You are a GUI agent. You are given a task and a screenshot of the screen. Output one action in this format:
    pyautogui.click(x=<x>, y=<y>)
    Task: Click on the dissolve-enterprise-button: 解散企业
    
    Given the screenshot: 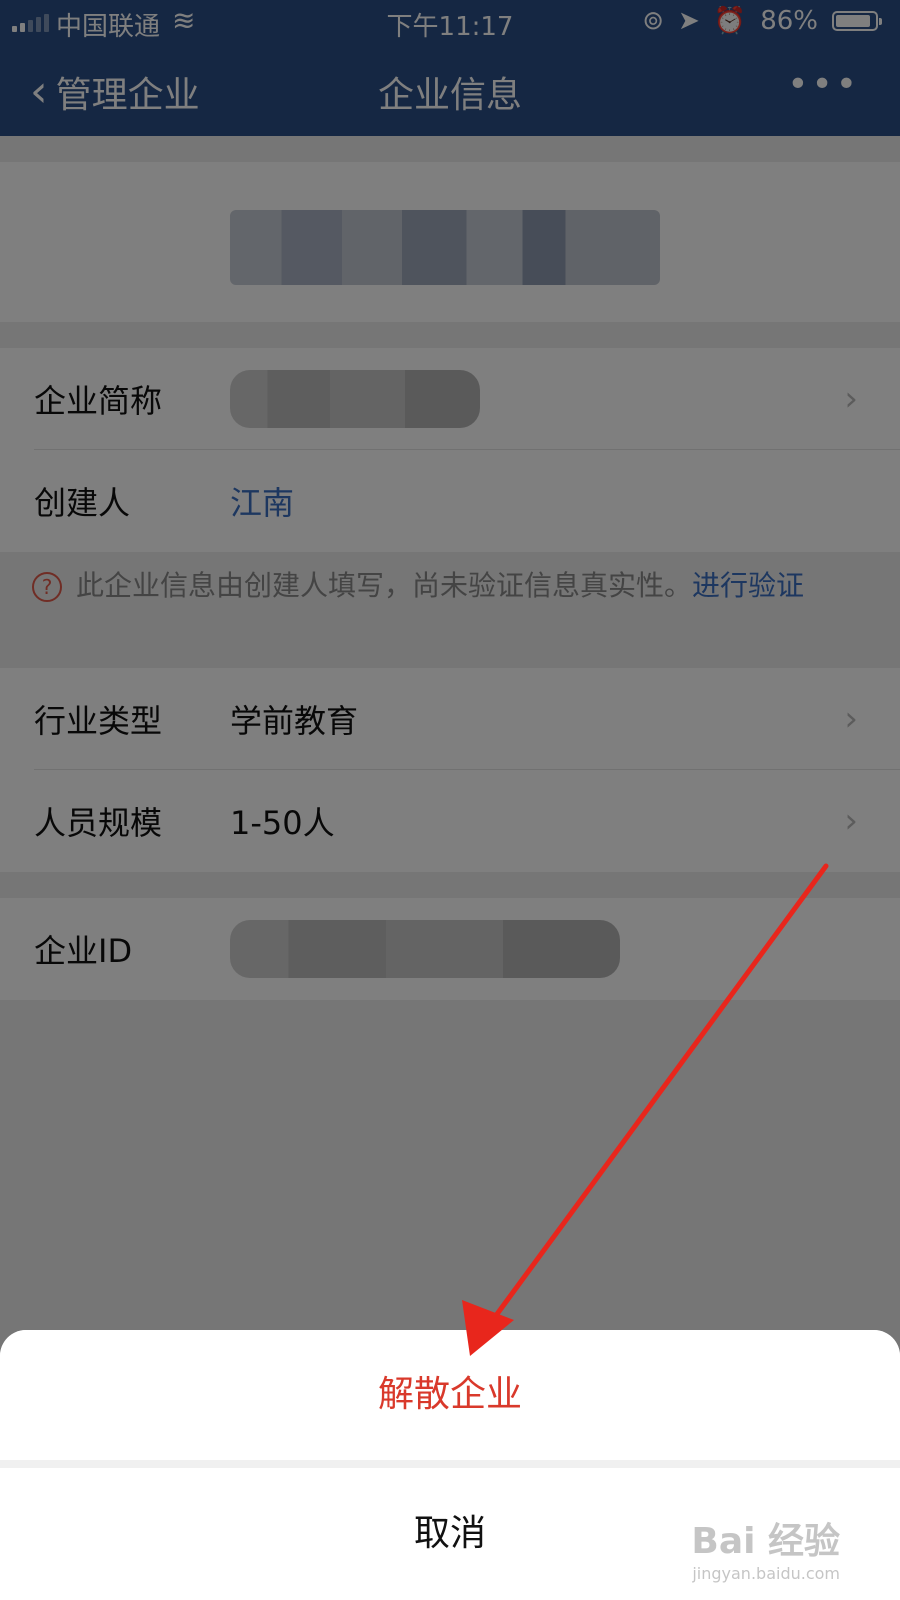 What is the action you would take?
    pyautogui.click(x=450, y=1395)
    